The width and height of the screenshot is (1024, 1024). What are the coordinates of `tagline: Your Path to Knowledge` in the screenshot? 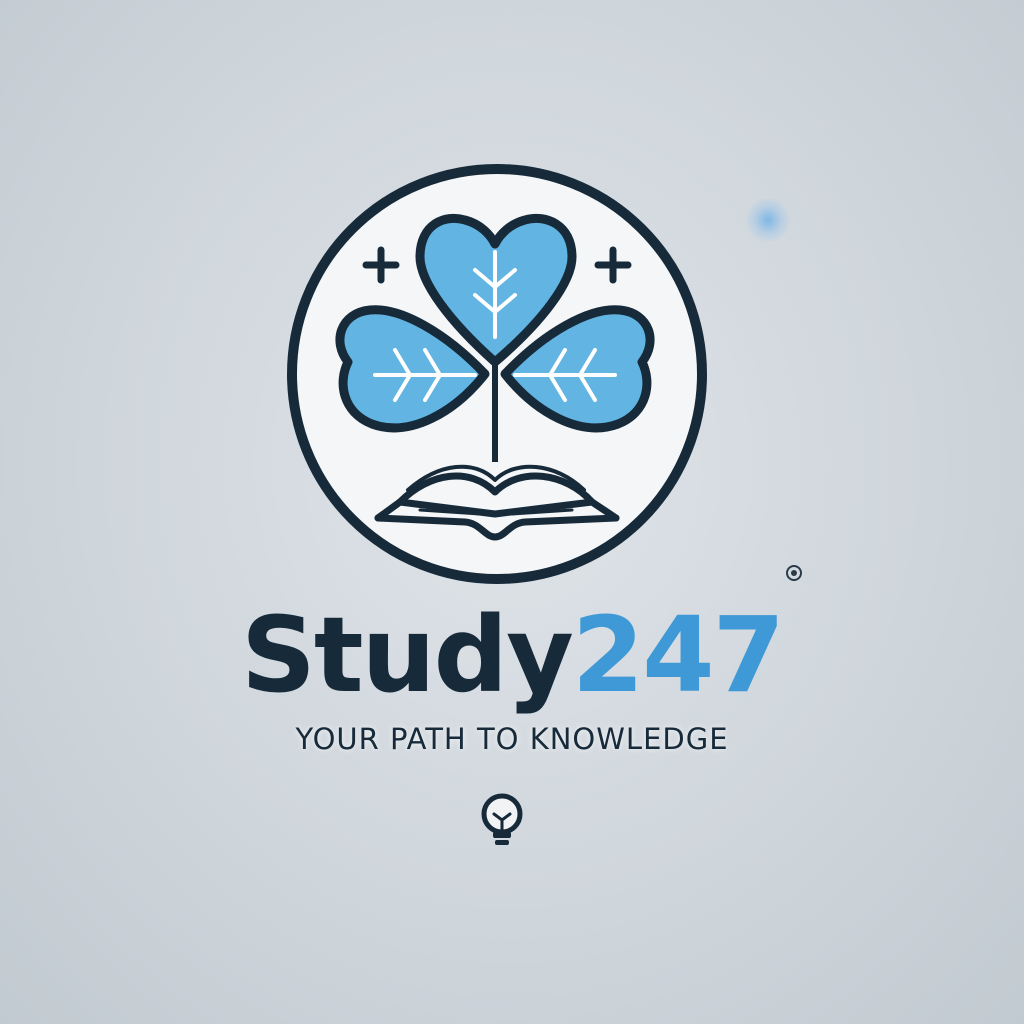 It's located at (512, 739).